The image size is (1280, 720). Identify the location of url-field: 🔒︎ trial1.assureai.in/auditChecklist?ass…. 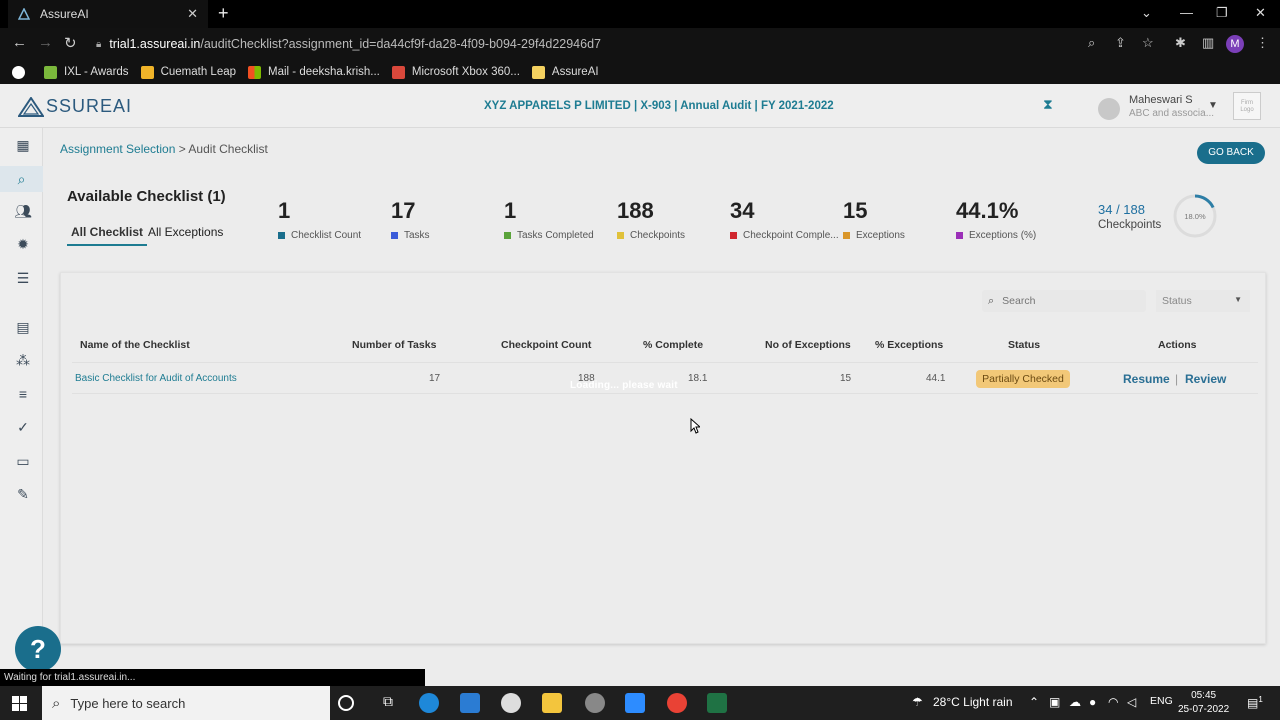
(686, 44).